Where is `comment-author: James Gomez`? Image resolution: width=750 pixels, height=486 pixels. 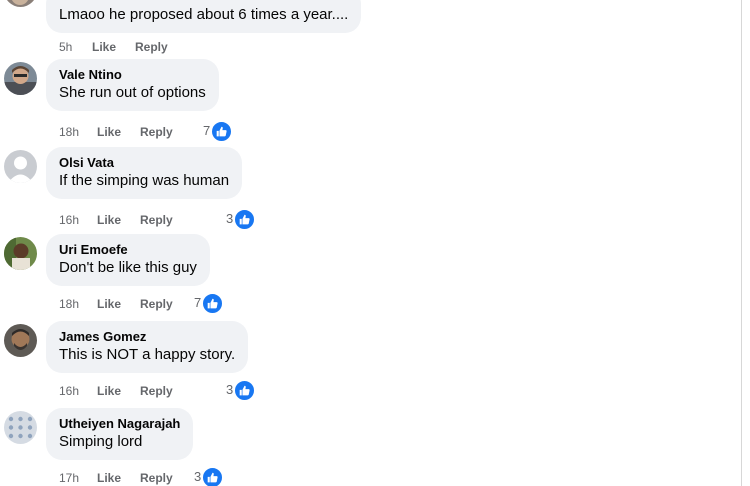 comment-author: James Gomez is located at coordinates (147, 336).